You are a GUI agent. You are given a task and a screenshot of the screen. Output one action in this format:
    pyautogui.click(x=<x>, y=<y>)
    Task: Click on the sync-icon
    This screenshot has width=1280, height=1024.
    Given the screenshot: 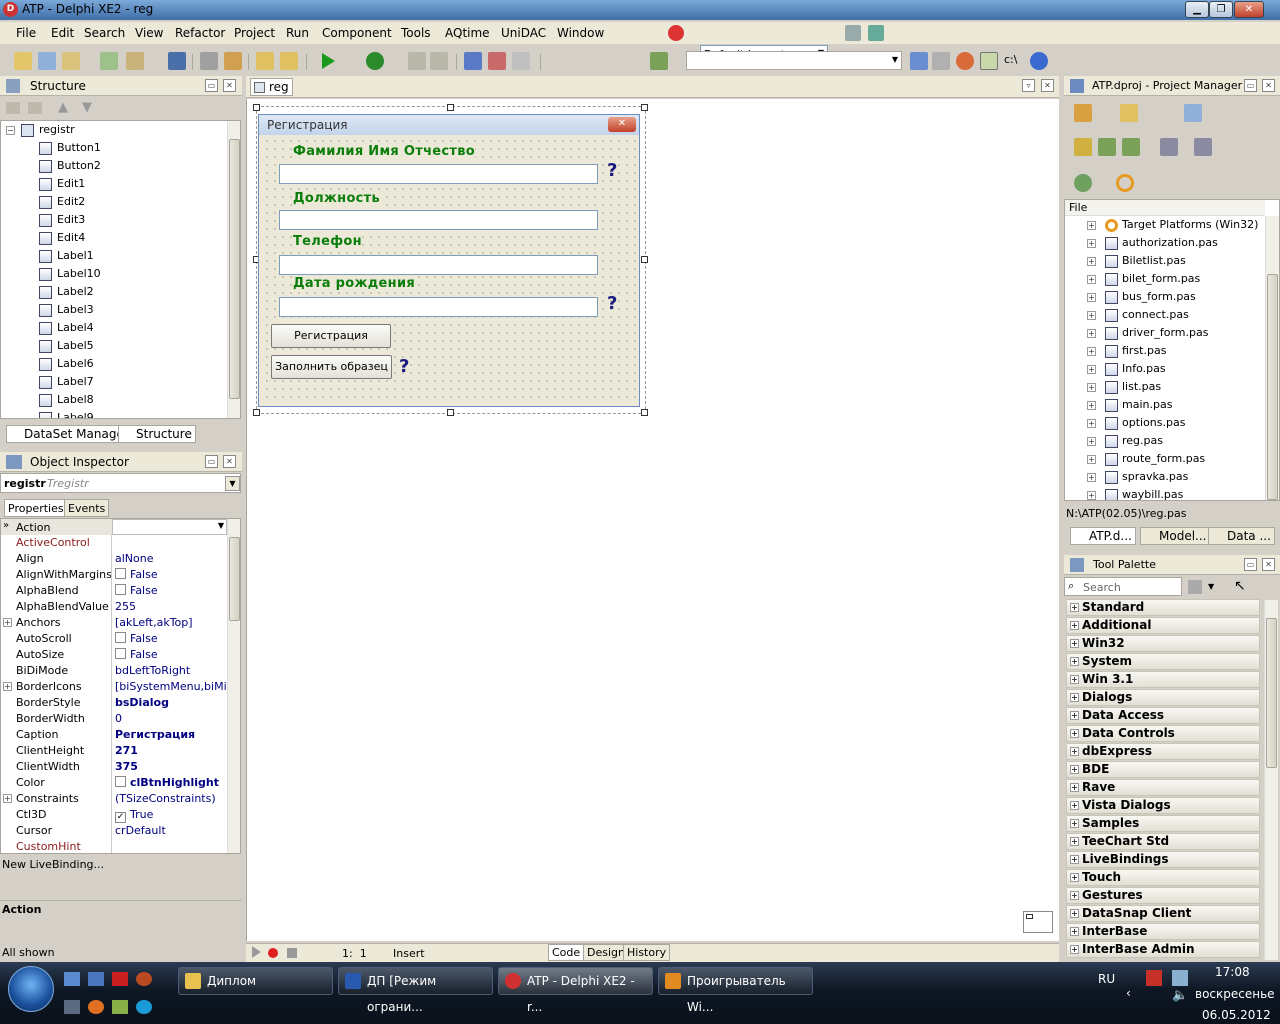 What is the action you would take?
    pyautogui.click(x=1083, y=147)
    